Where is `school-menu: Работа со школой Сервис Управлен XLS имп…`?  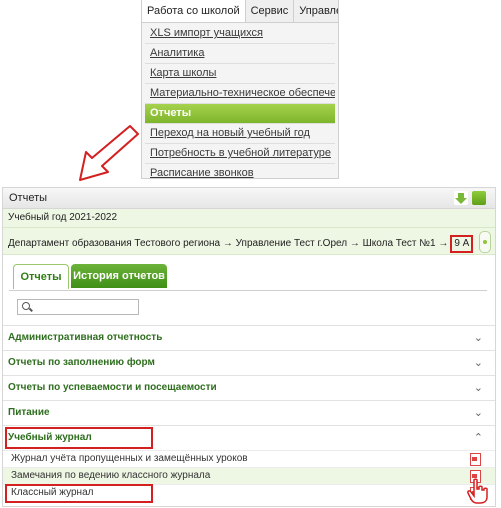 school-menu: Работа со школой Сервис Управлен XLS имп… is located at coordinates (240, 89).